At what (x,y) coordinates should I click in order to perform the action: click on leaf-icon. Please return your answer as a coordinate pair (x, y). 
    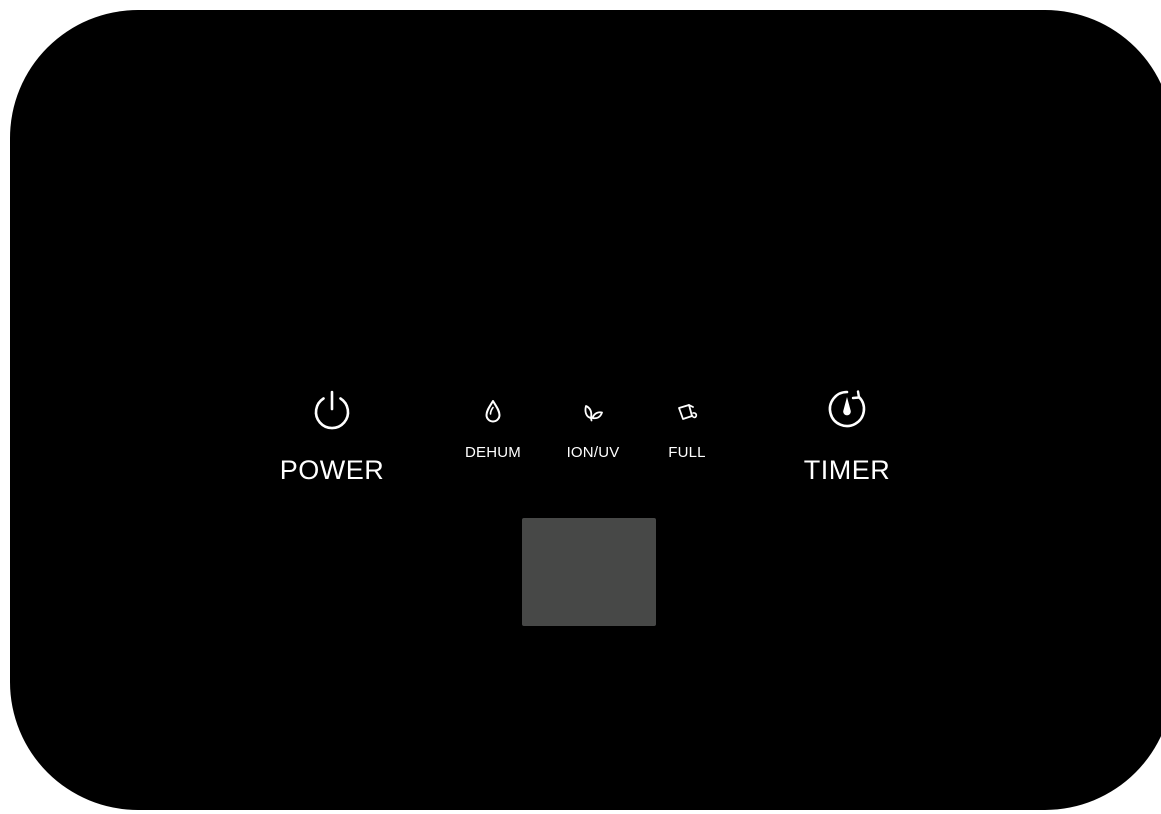
    Looking at the image, I should click on (593, 413).